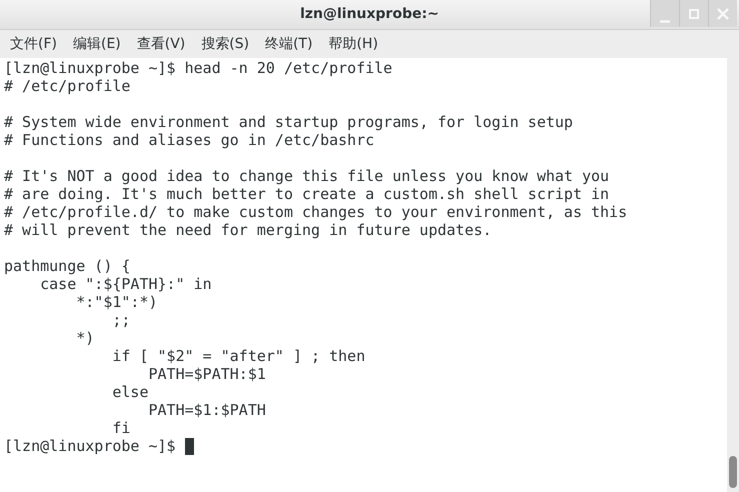 The image size is (739, 492). Describe the element at coordinates (307, 194) in the screenshot. I see `terminal-line: # are doing. It's much better to create a custom.sh shell script in` at that location.